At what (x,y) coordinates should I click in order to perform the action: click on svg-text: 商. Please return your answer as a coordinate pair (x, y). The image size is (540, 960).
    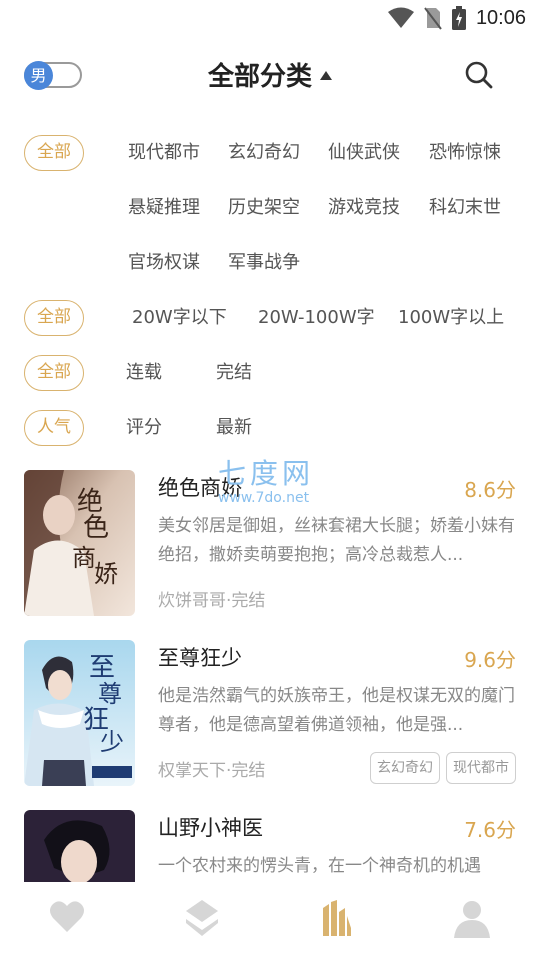
    Looking at the image, I should click on (84, 558).